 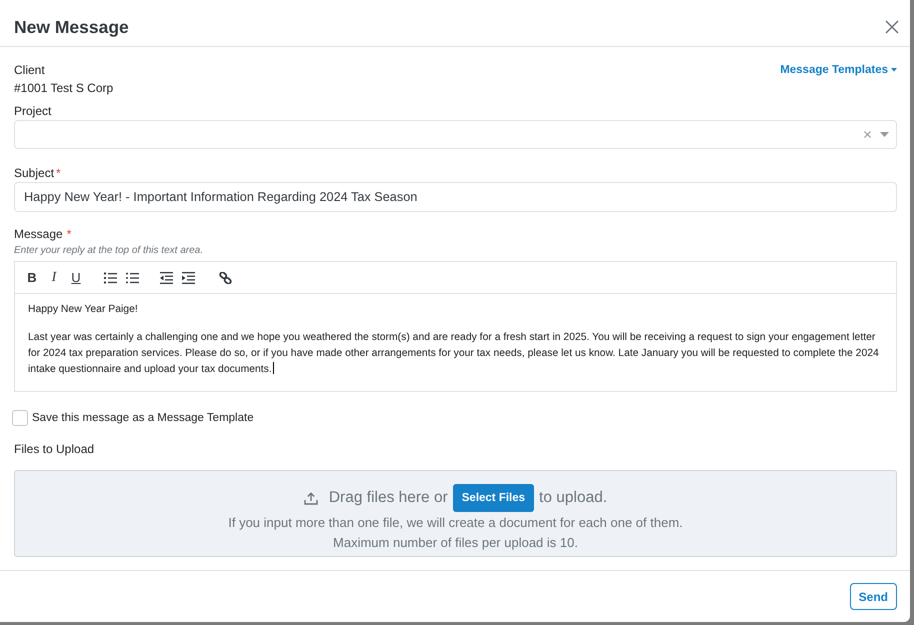 What do you see at coordinates (30, 70) in the screenshot?
I see `client-label: Client` at bounding box center [30, 70].